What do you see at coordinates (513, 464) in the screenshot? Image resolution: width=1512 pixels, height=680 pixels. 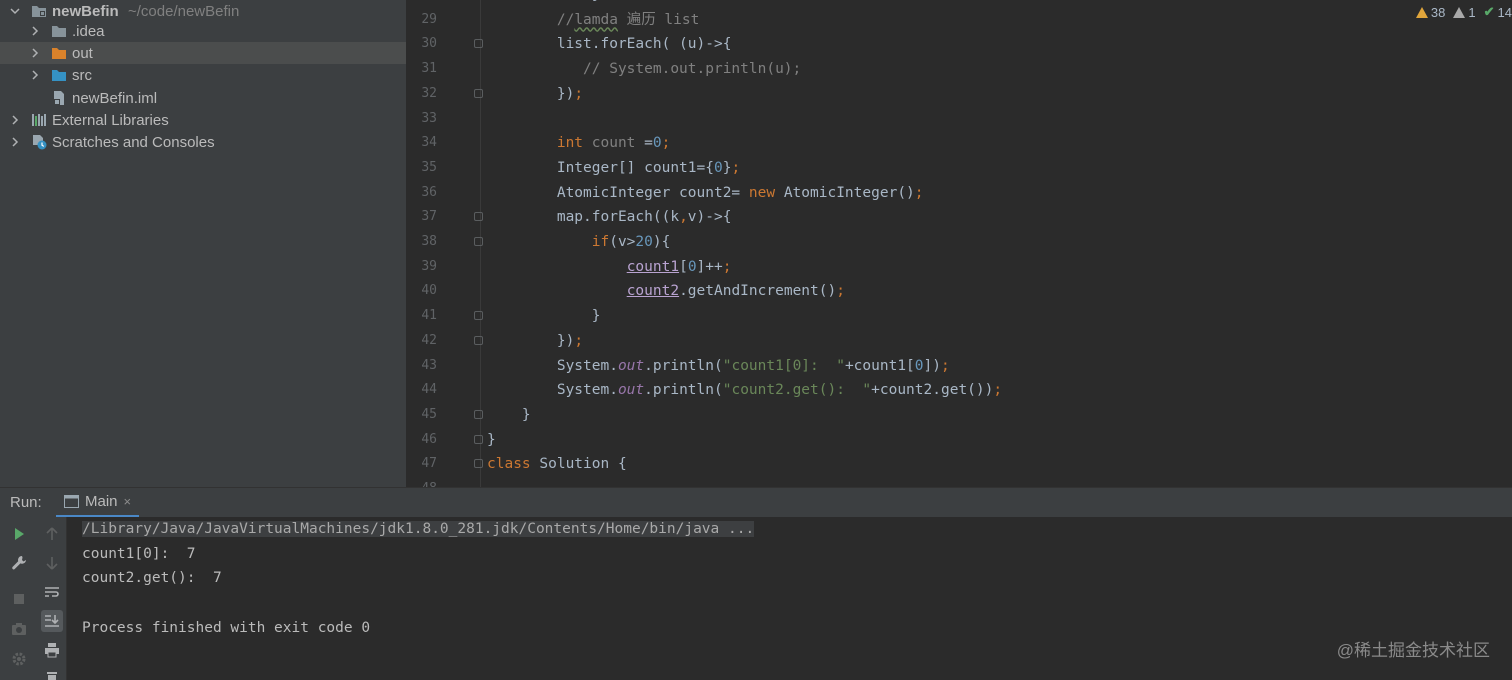 I see `code-token: class` at bounding box center [513, 464].